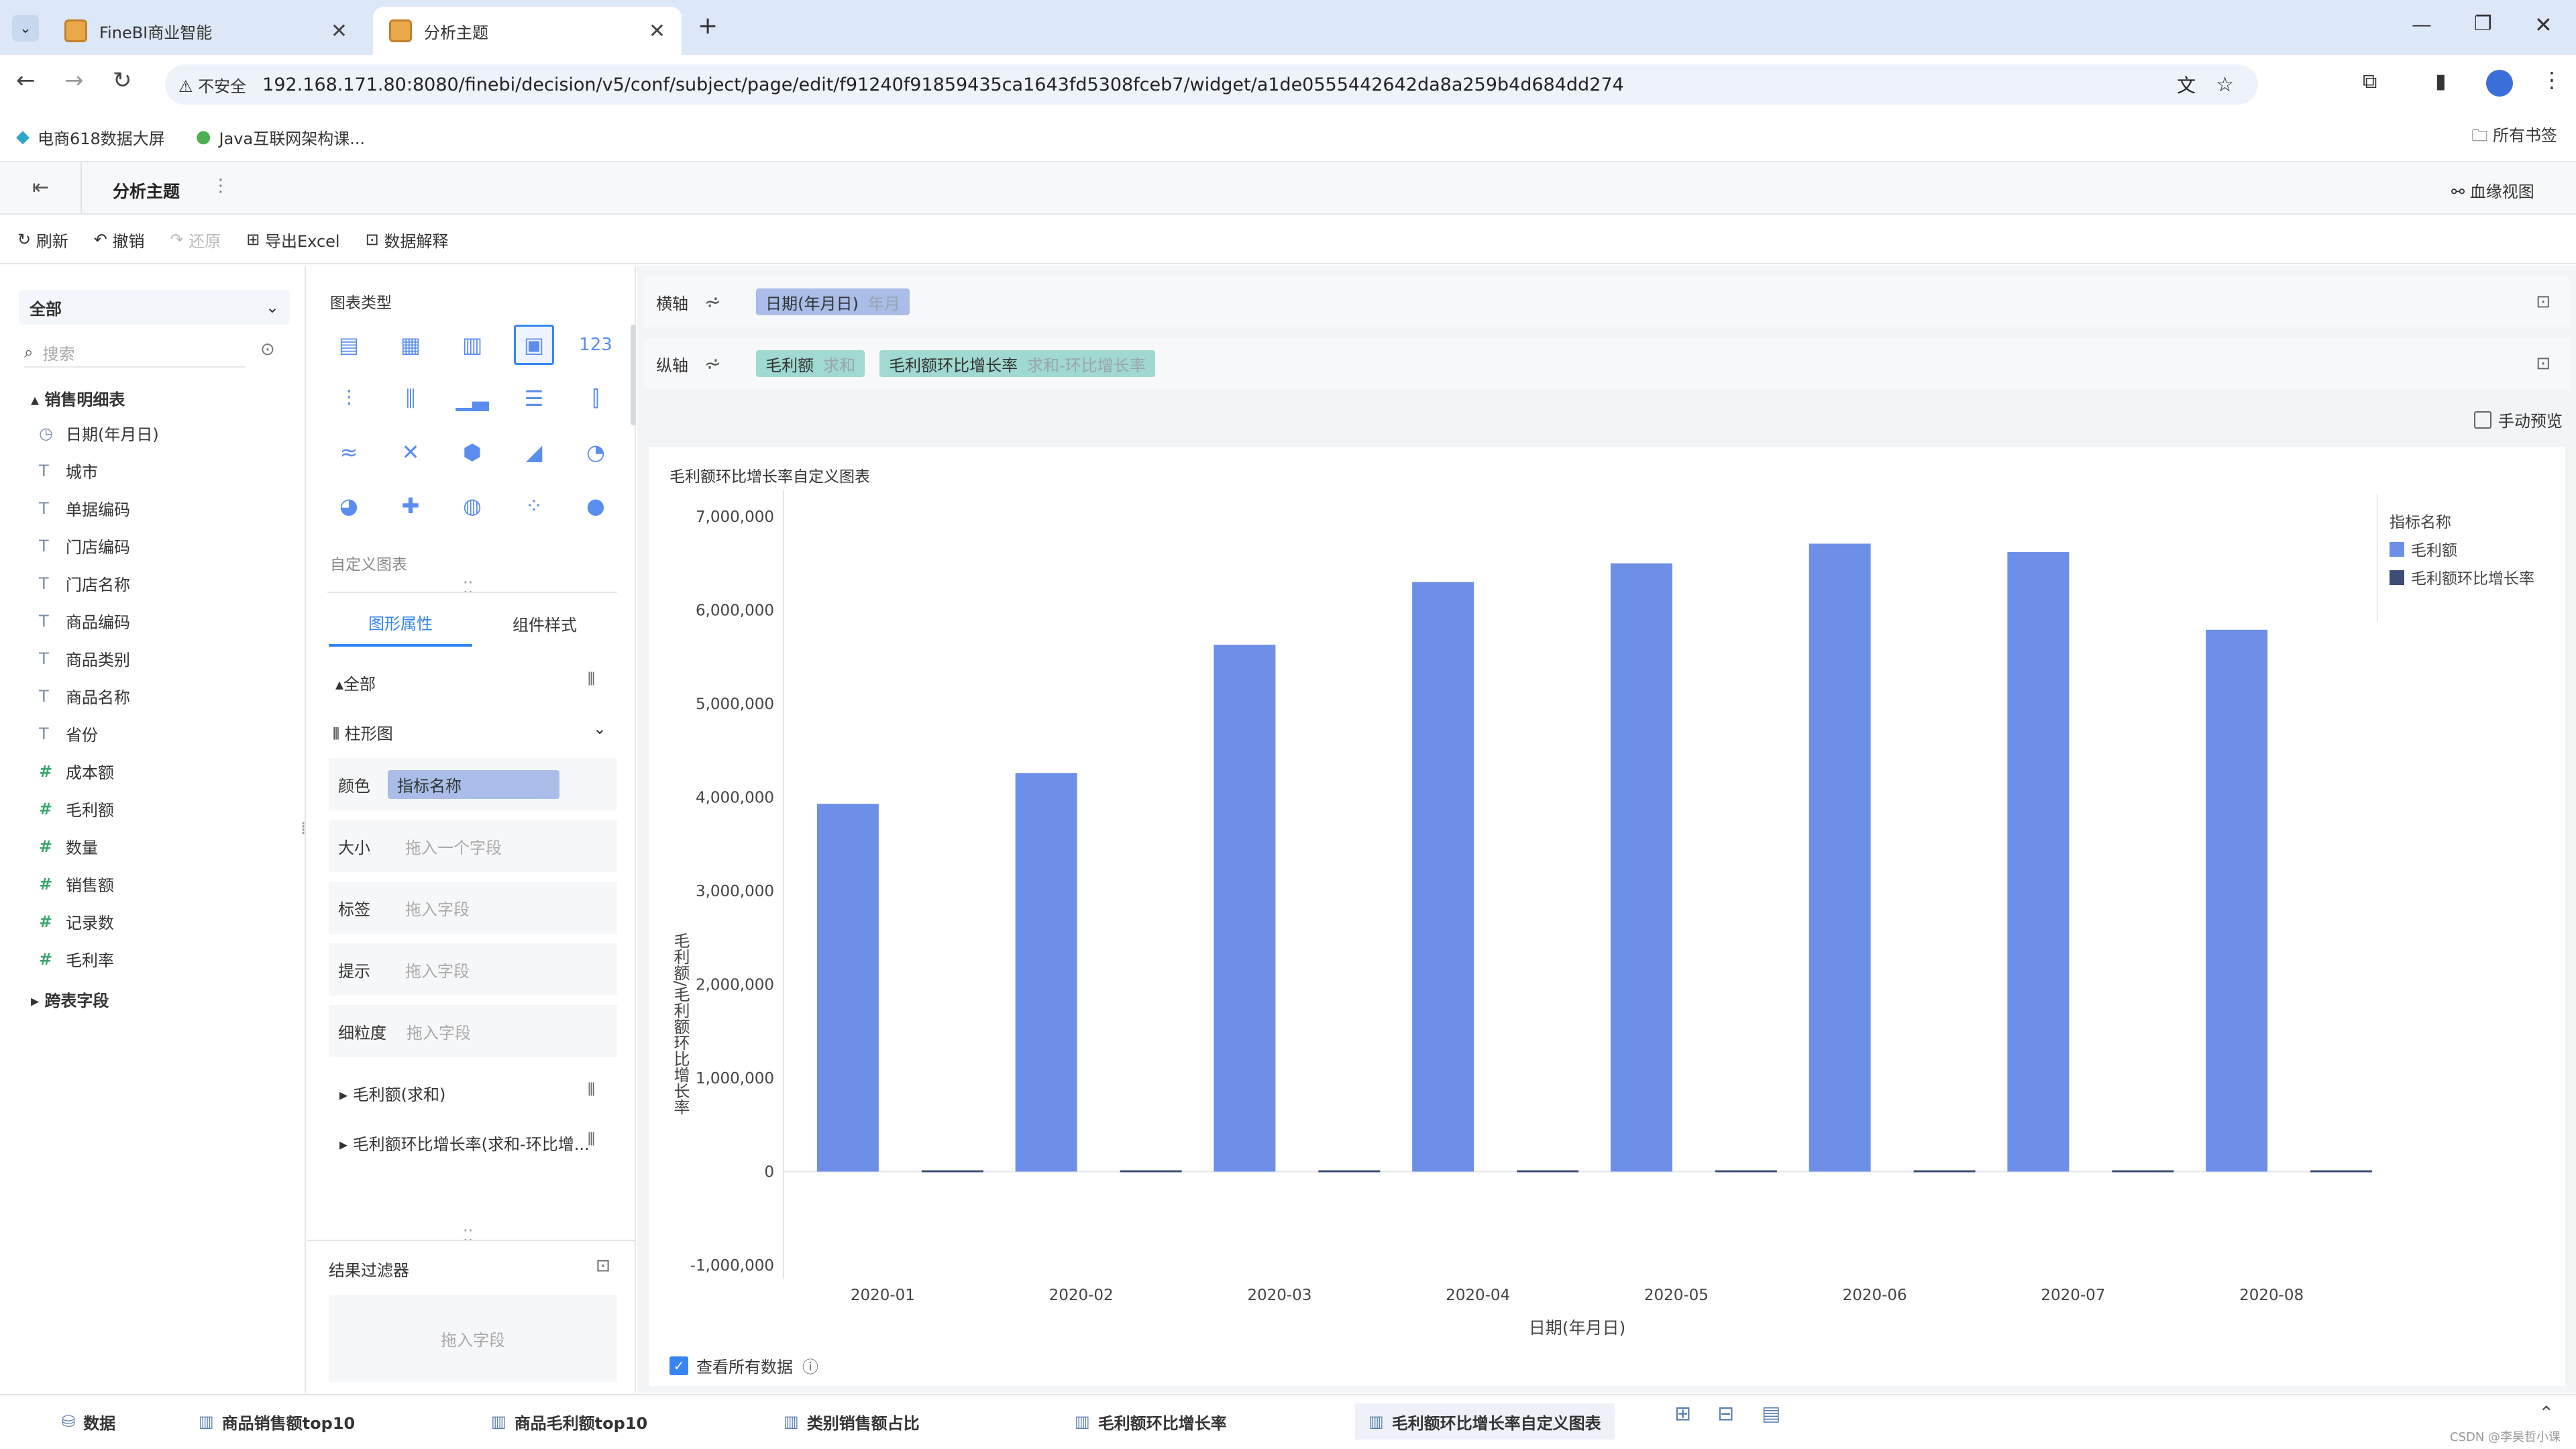 The width and height of the screenshot is (2576, 1449). What do you see at coordinates (473, 969) in the screenshot?
I see `property-row: 提示 拖入字段` at bounding box center [473, 969].